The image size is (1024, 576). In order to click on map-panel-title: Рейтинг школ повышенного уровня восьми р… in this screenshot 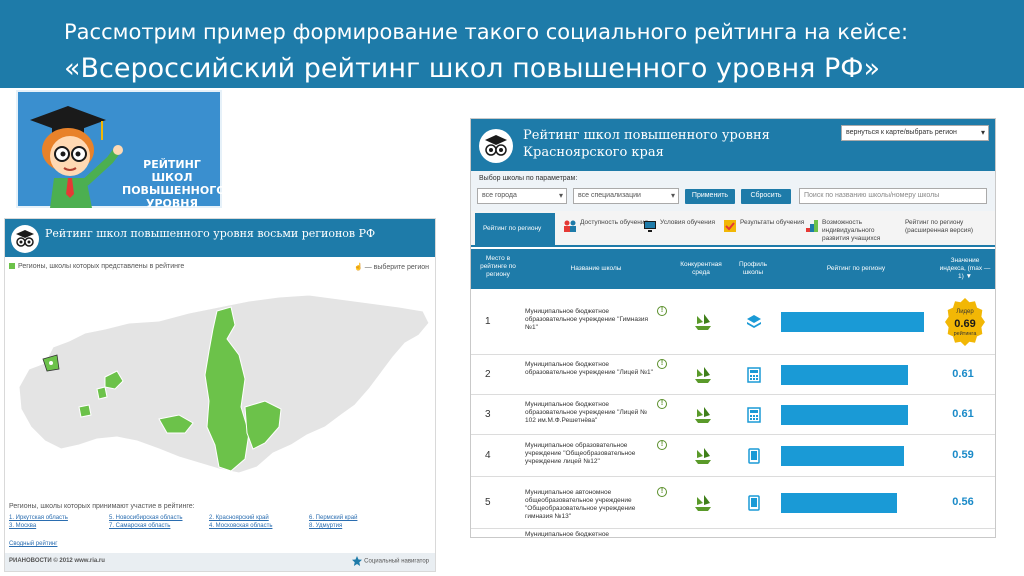, I will do `click(210, 233)`.